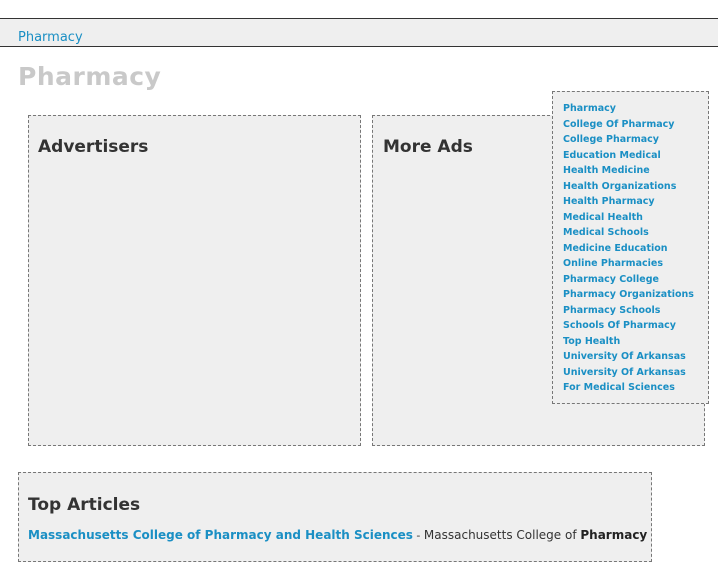  I want to click on page-title: Pharmacy, so click(90, 76).